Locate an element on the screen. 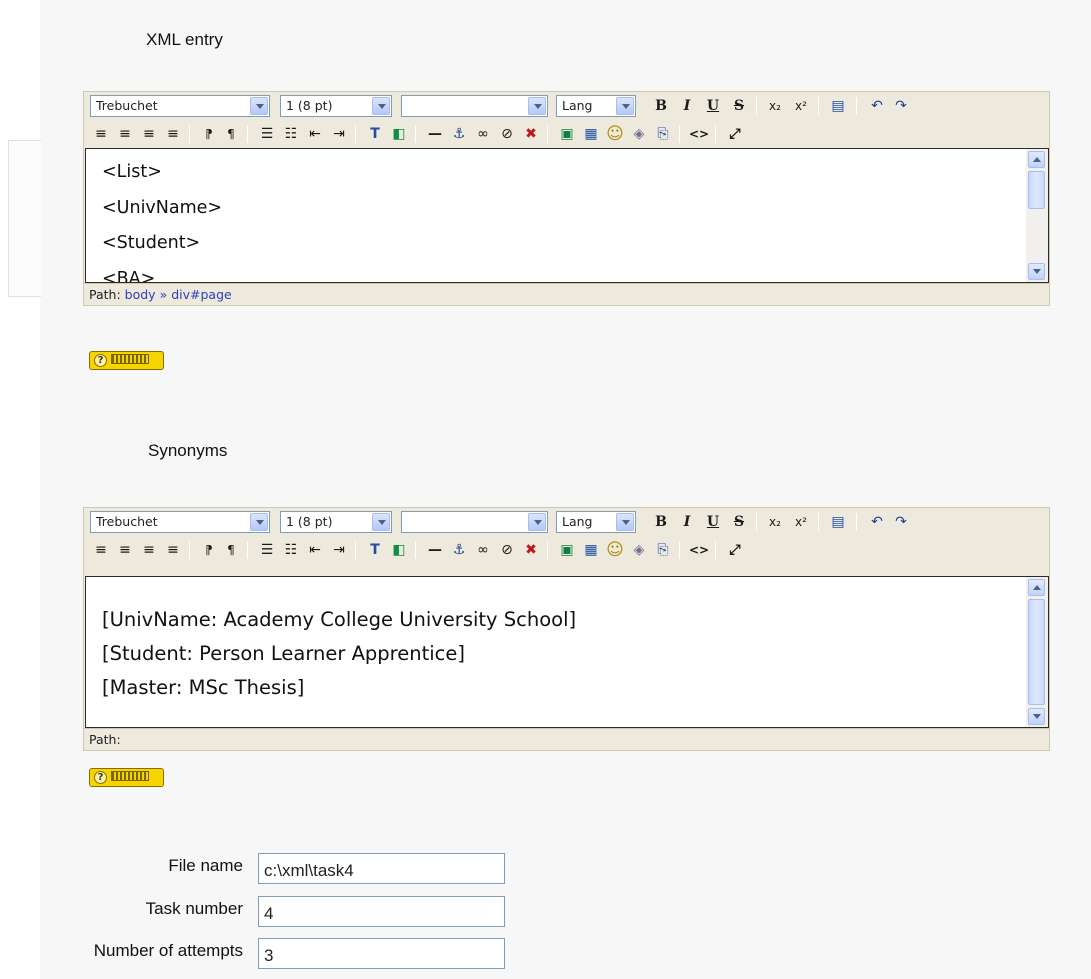 This screenshot has width=1091, height=979. file-name-field: c:\xml\task4 is located at coordinates (381, 868).